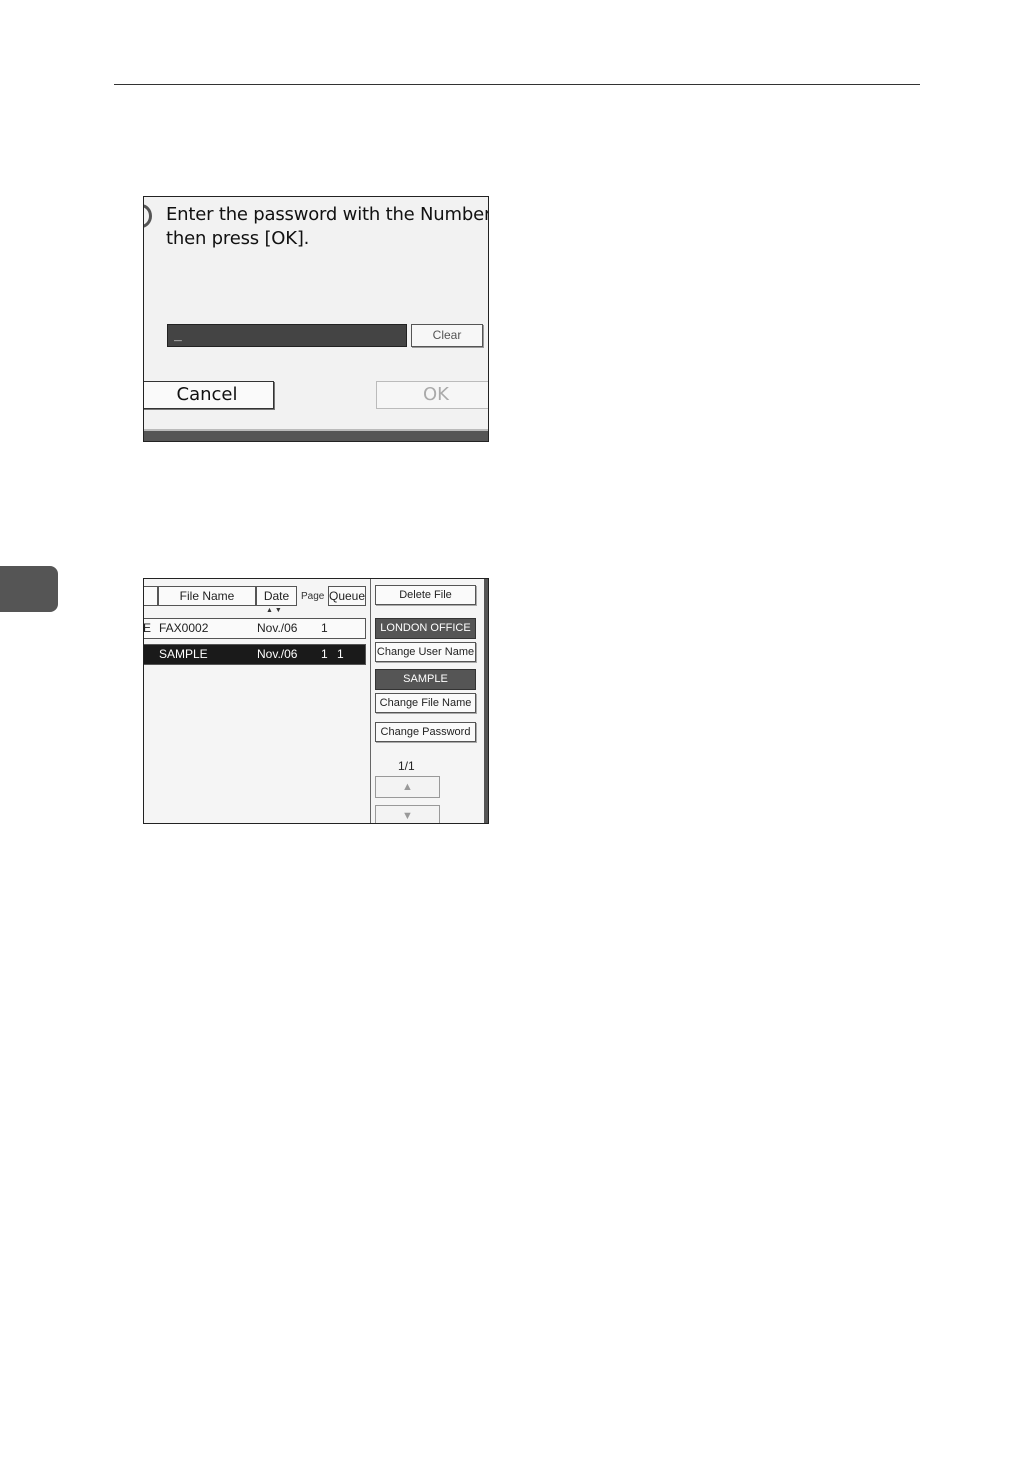  What do you see at coordinates (275, 610) in the screenshot?
I see `sort-arrows-icon: ▲▼` at bounding box center [275, 610].